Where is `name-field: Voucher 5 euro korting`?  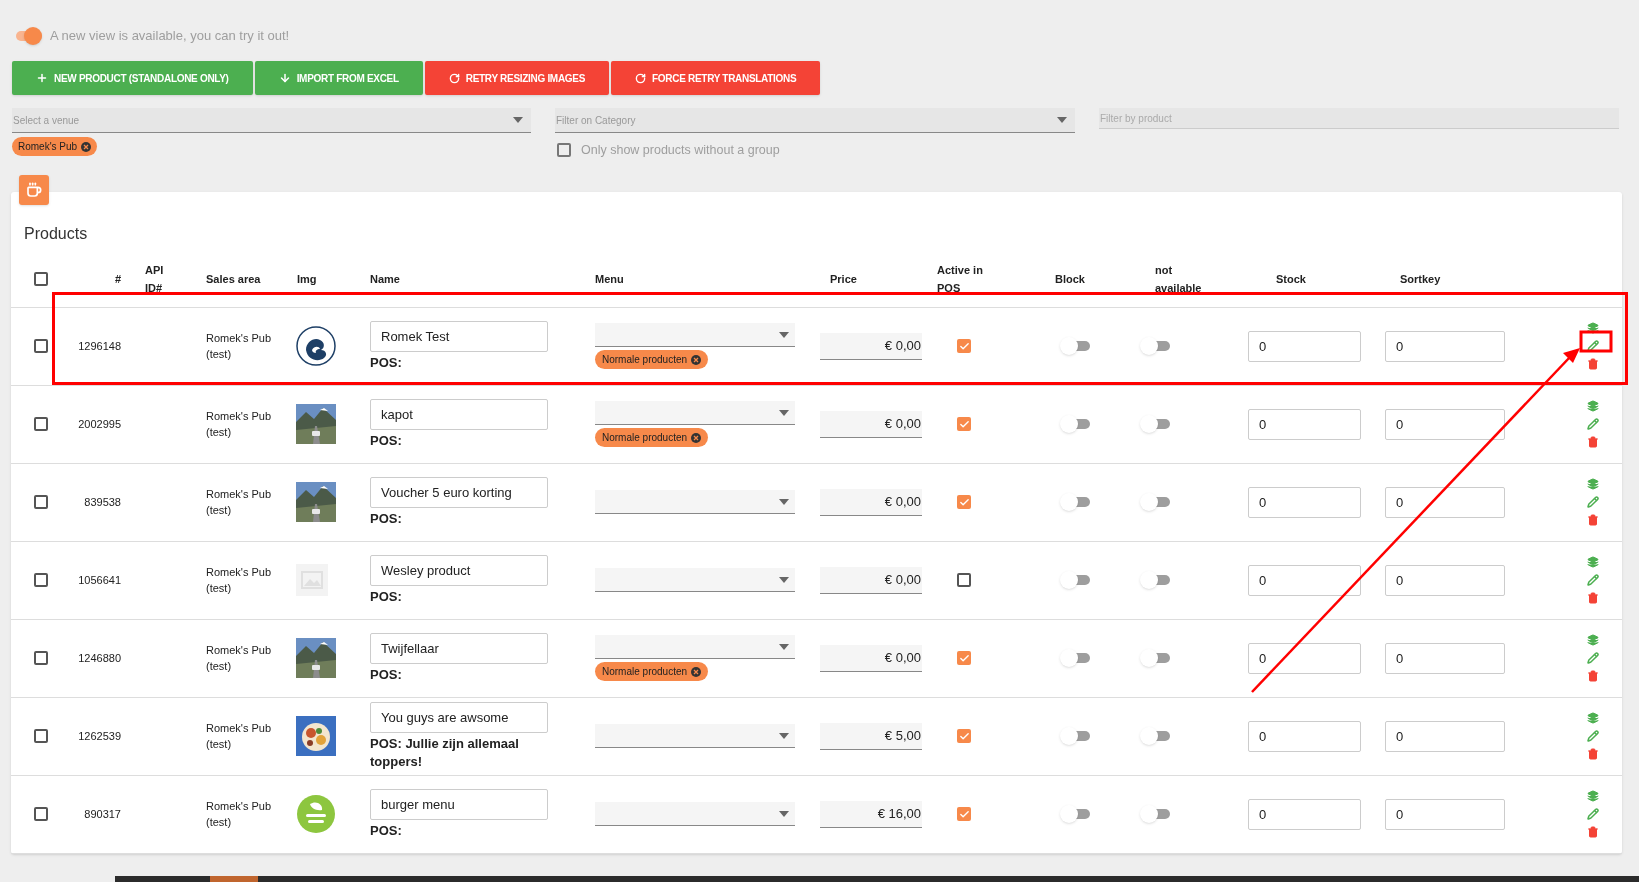
name-field: Voucher 5 euro korting is located at coordinates (459, 492).